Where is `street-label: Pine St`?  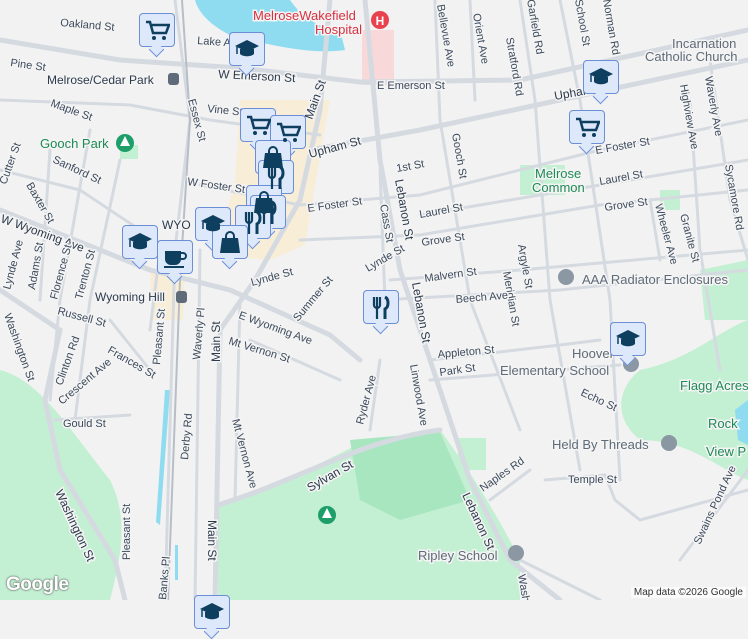
street-label: Pine St is located at coordinates (28, 65).